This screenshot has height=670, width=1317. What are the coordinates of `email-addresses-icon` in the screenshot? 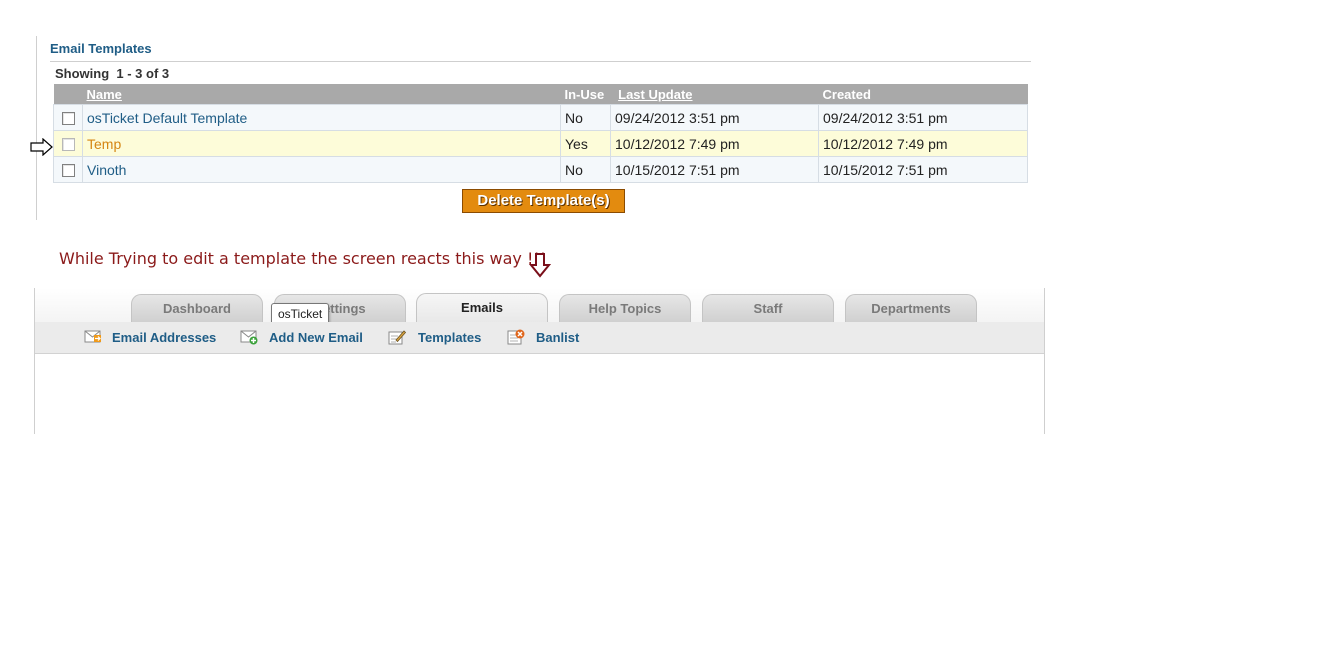 It's located at (92, 336).